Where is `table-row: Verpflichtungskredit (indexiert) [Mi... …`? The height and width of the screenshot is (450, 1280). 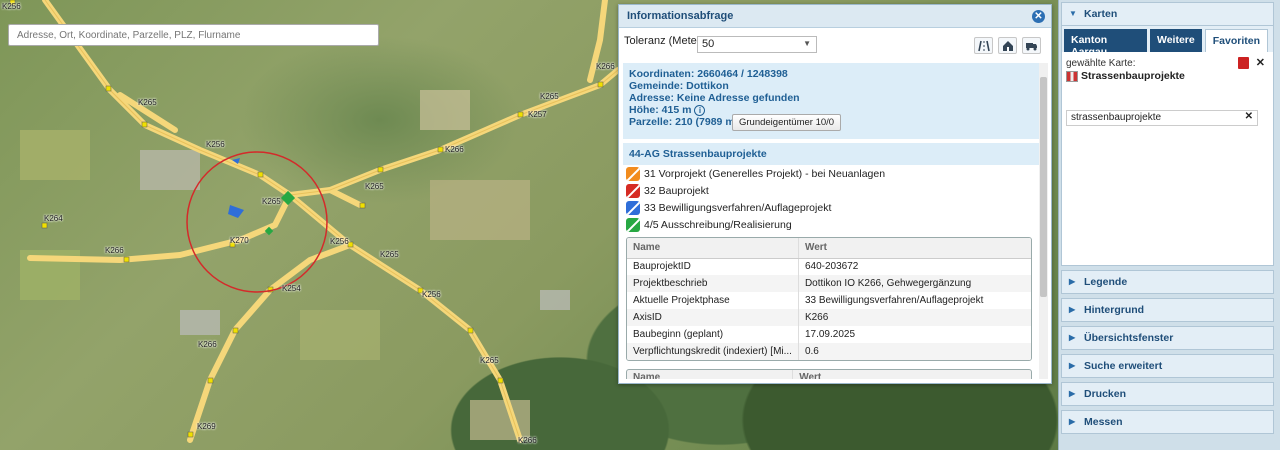 table-row: Verpflichtungskredit (indexiert) [Mi... … is located at coordinates (829, 351).